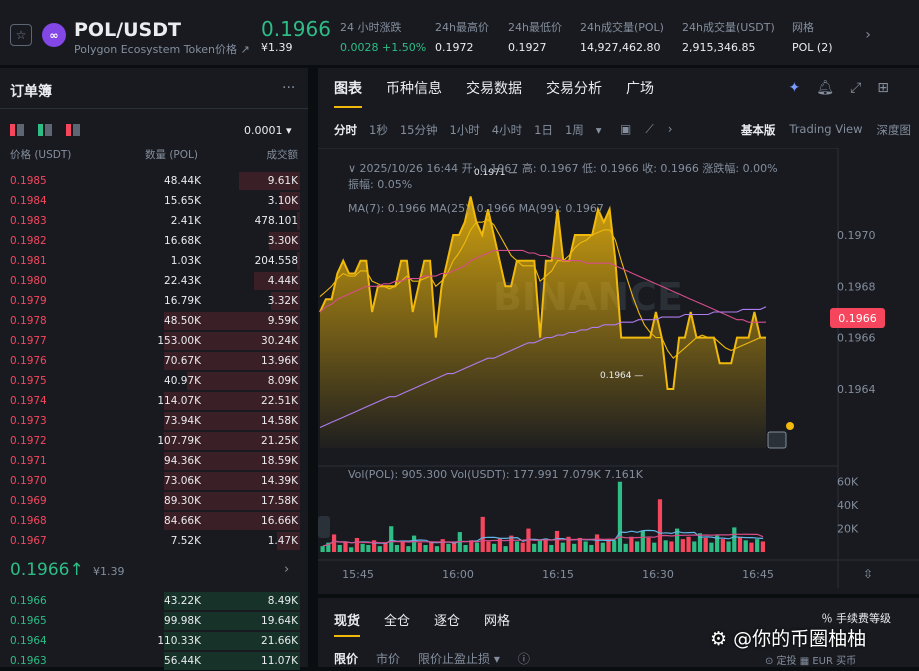  I want to click on bids-row: 0.1963 56.44K 11.07K, so click(150, 661).